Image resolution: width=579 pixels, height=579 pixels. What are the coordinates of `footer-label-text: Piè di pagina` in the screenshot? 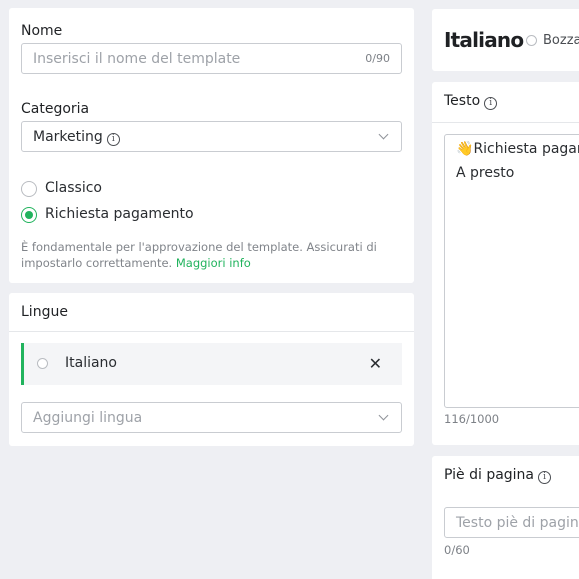 It's located at (489, 475).